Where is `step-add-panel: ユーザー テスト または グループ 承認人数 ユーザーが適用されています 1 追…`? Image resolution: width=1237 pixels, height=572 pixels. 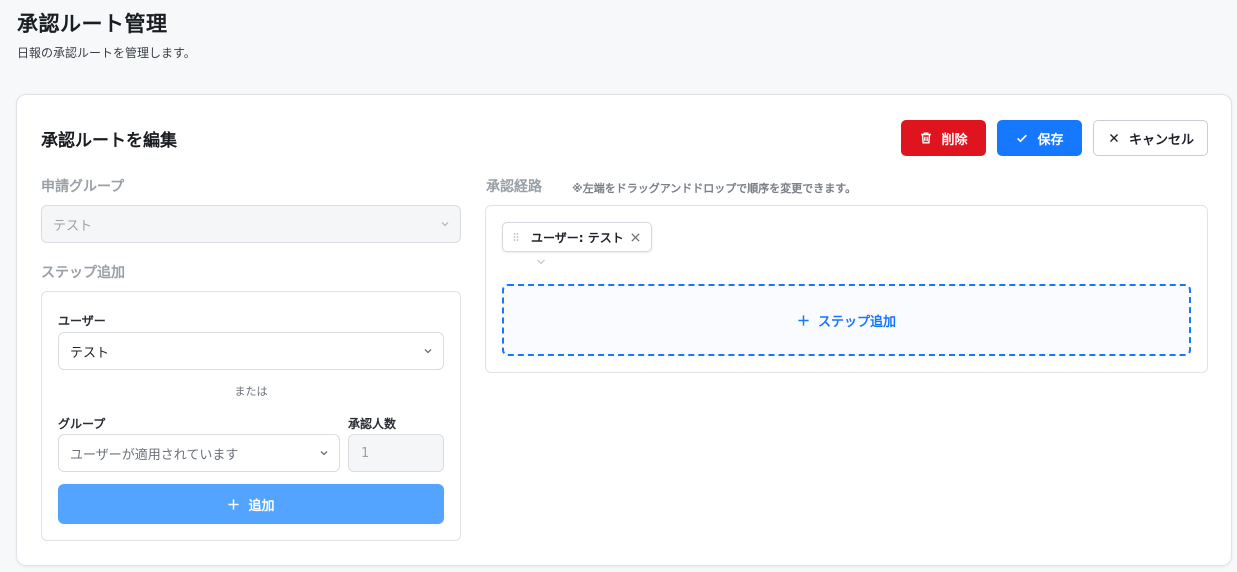 step-add-panel: ユーザー テスト または グループ 承認人数 ユーザーが適用されています 1 追… is located at coordinates (251, 416).